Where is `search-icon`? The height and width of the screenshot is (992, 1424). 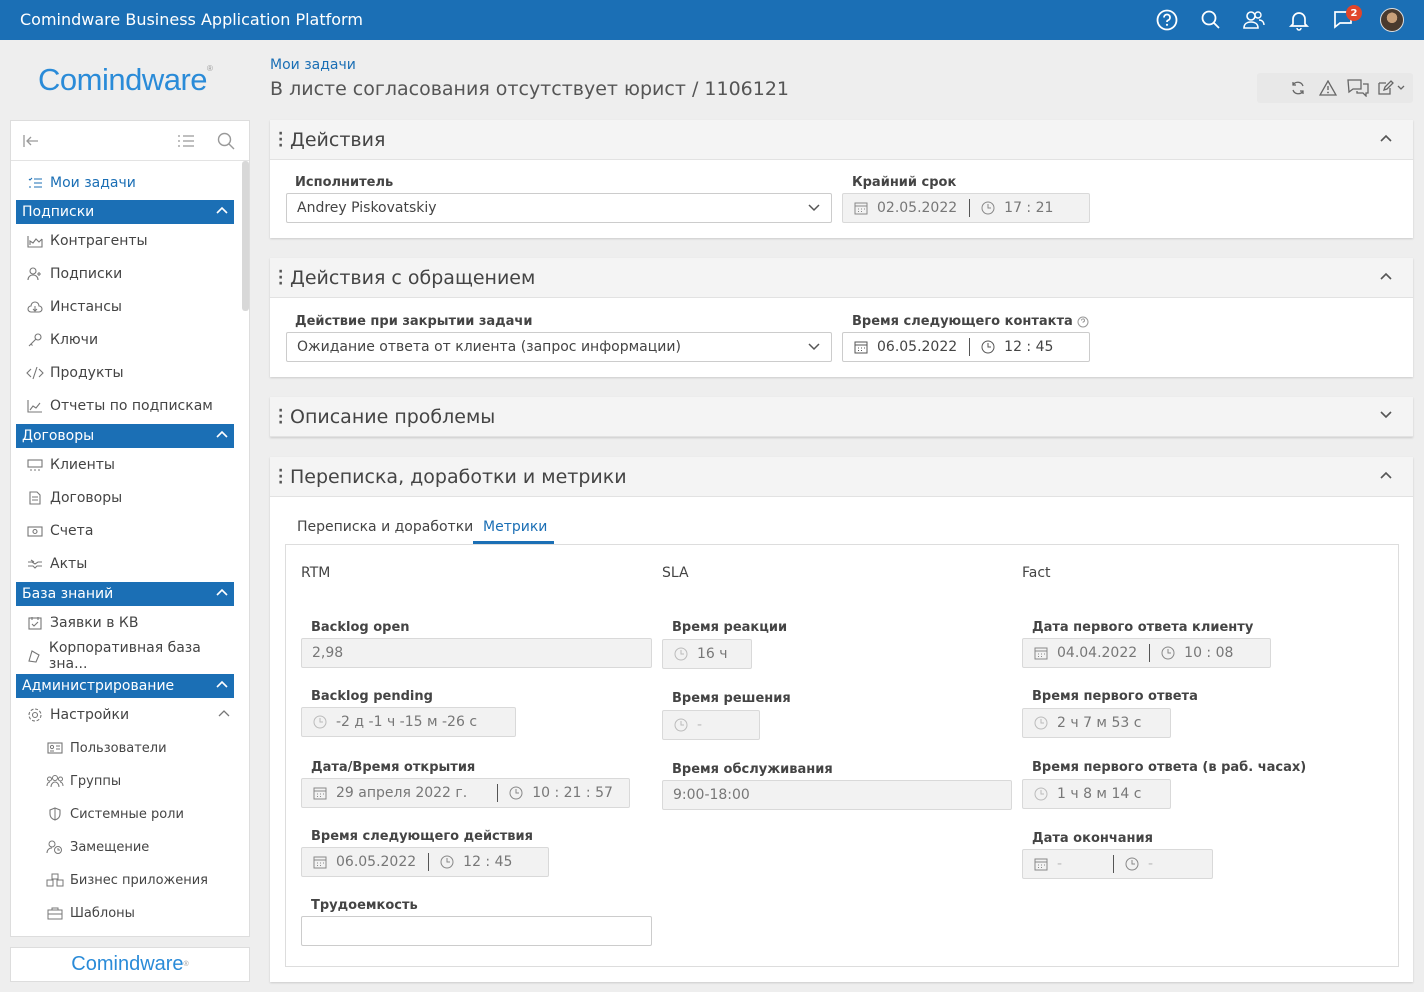 search-icon is located at coordinates (1211, 20).